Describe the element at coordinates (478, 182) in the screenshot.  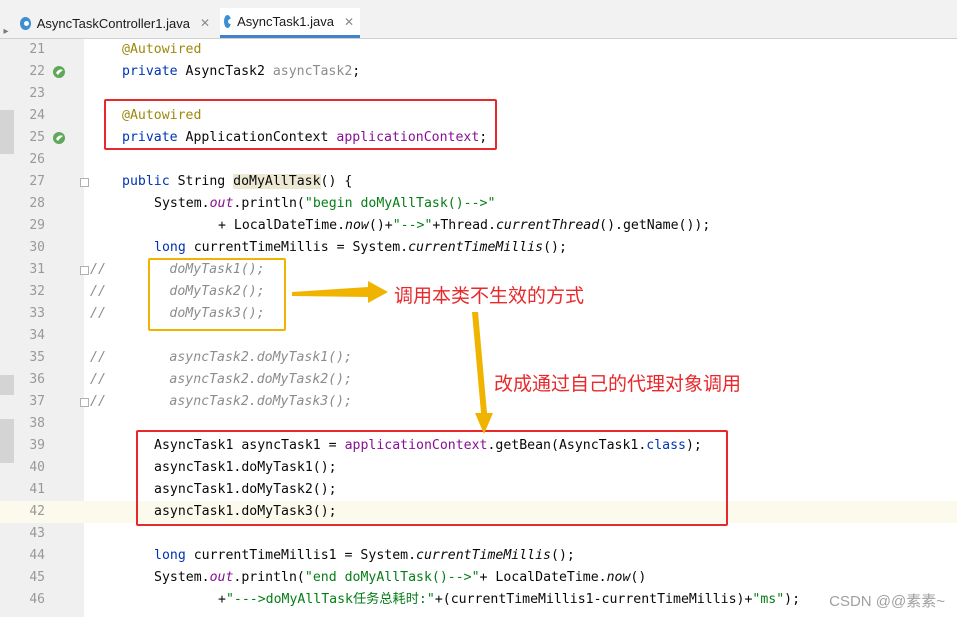
I see `code-line: 27 public String doMyAllTask() {` at that location.